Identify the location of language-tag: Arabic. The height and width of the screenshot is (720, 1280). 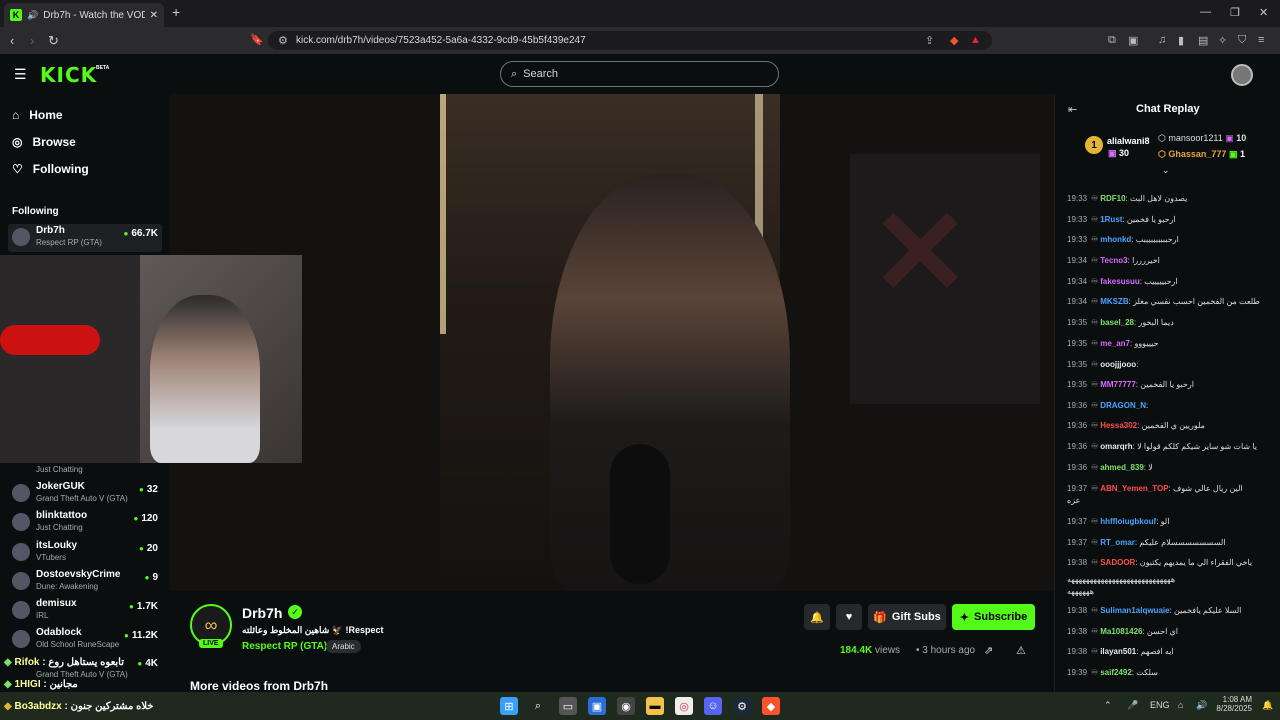
(343, 646).